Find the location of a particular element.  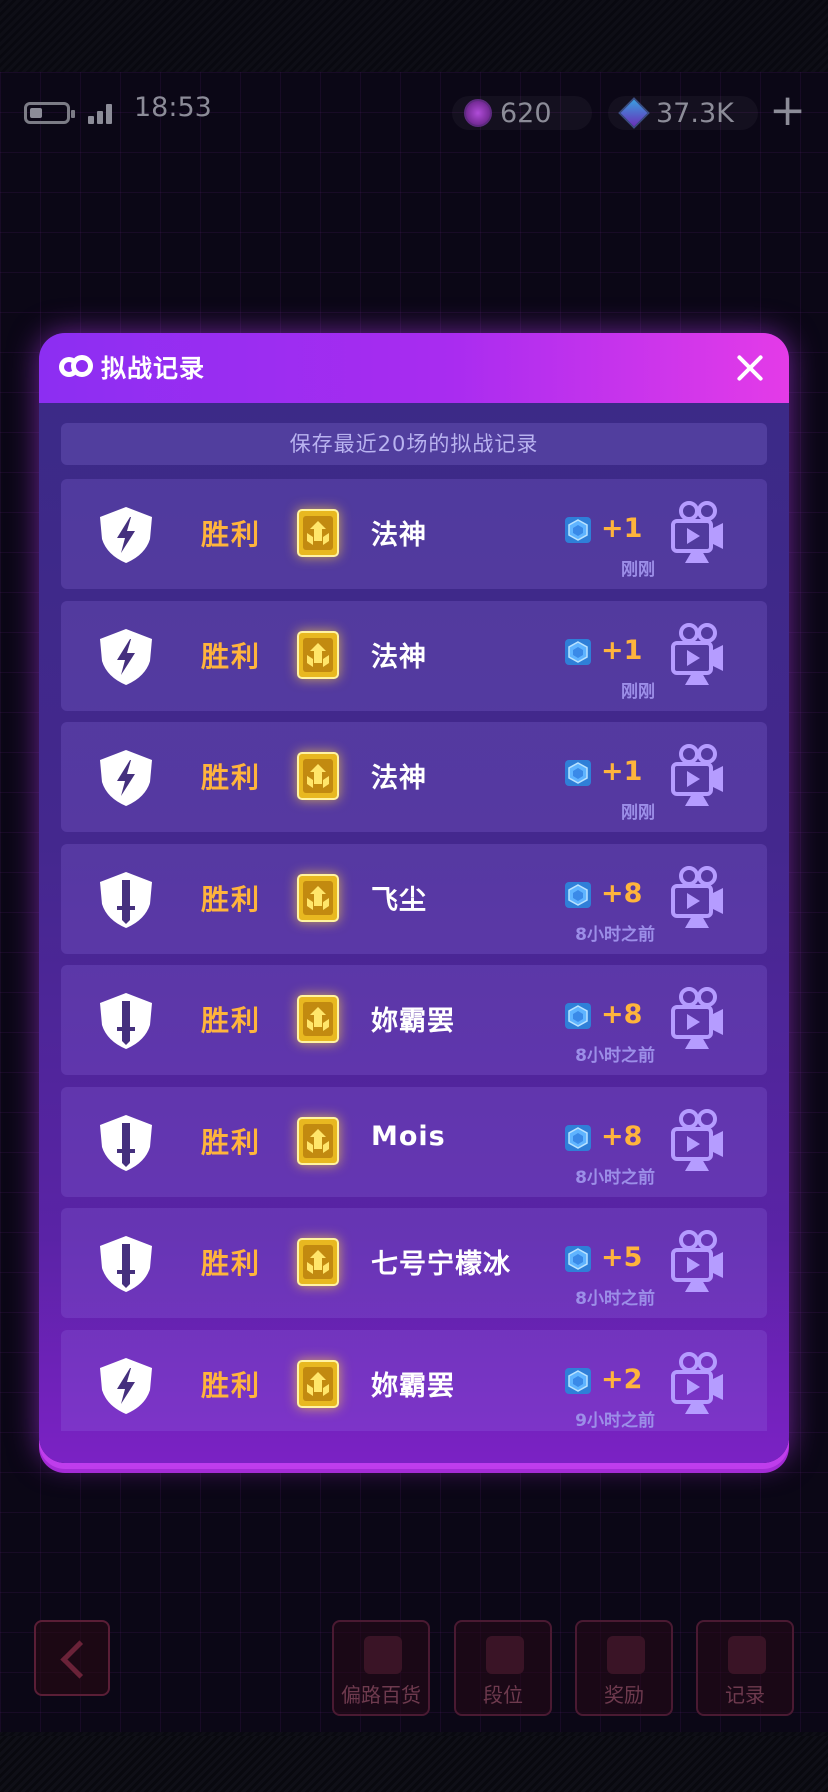

nav-shop-label: 偏路百货 is located at coordinates (381, 1695).